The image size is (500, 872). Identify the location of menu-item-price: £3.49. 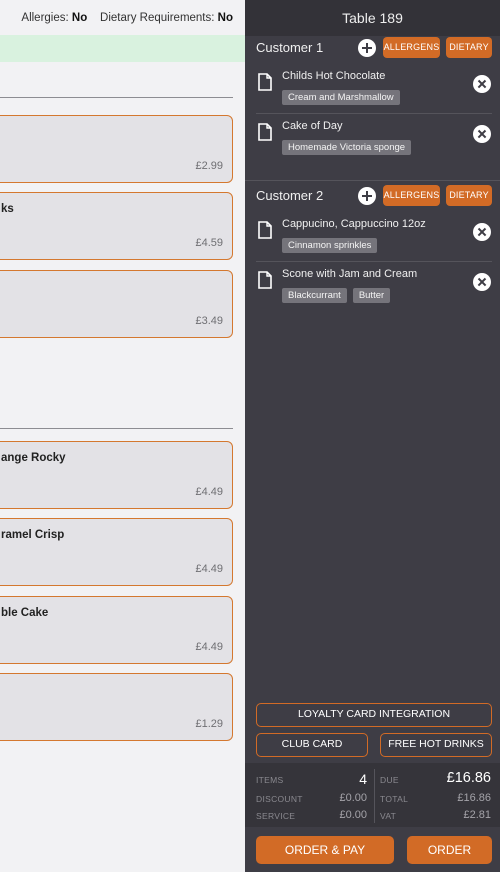
(209, 321).